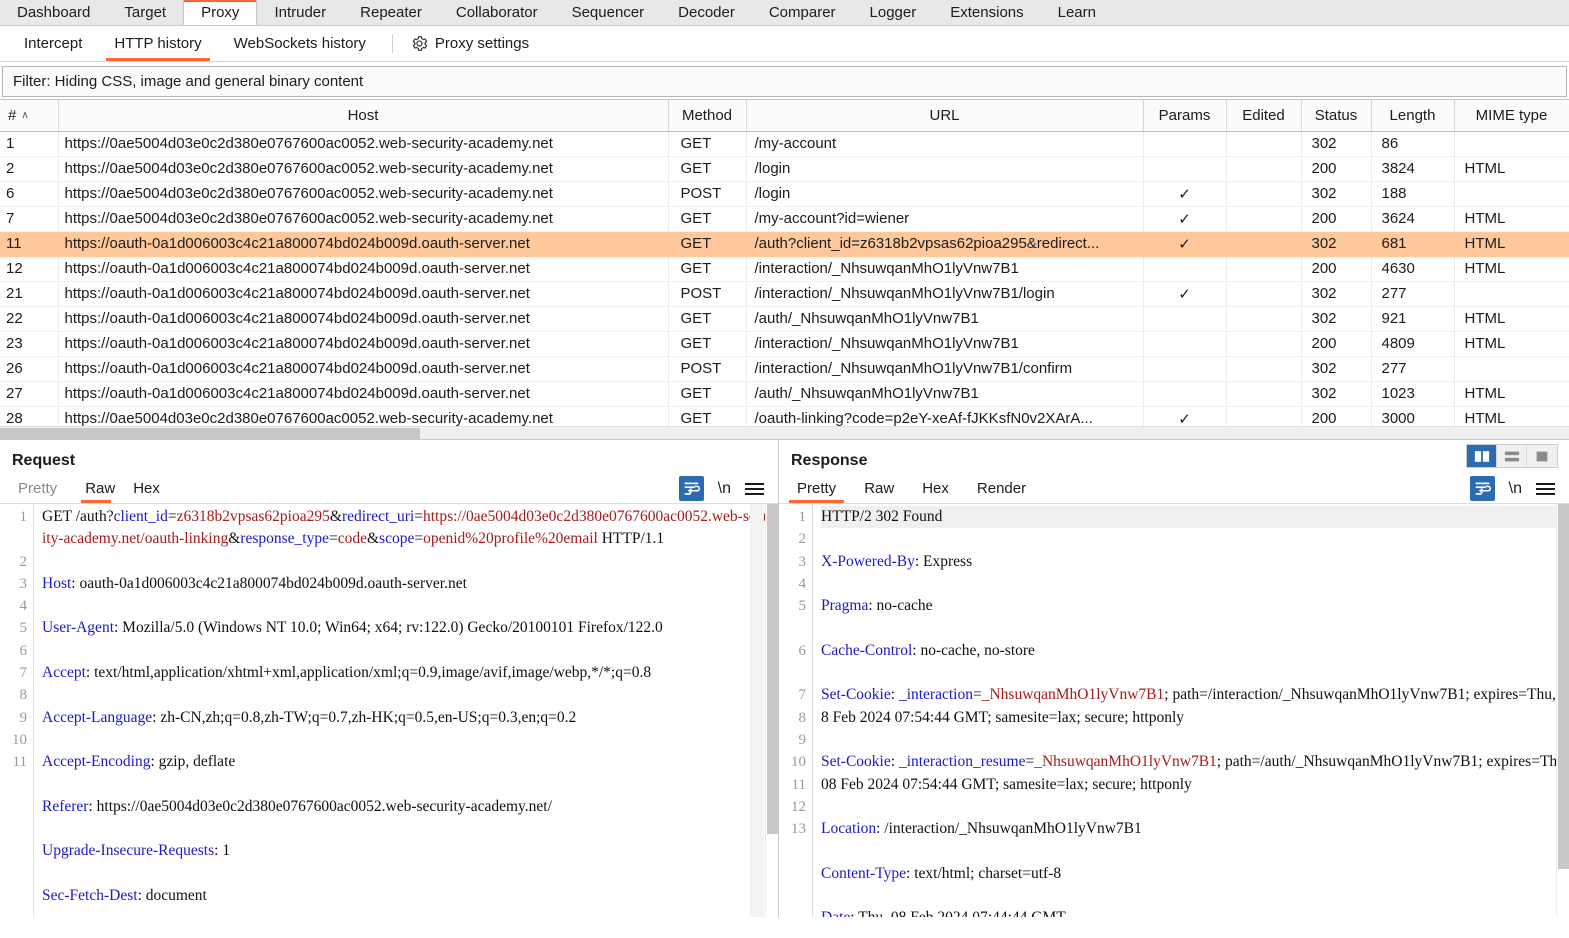 The width and height of the screenshot is (1569, 938). I want to click on main-tab-decoder: Decoder, so click(706, 12).